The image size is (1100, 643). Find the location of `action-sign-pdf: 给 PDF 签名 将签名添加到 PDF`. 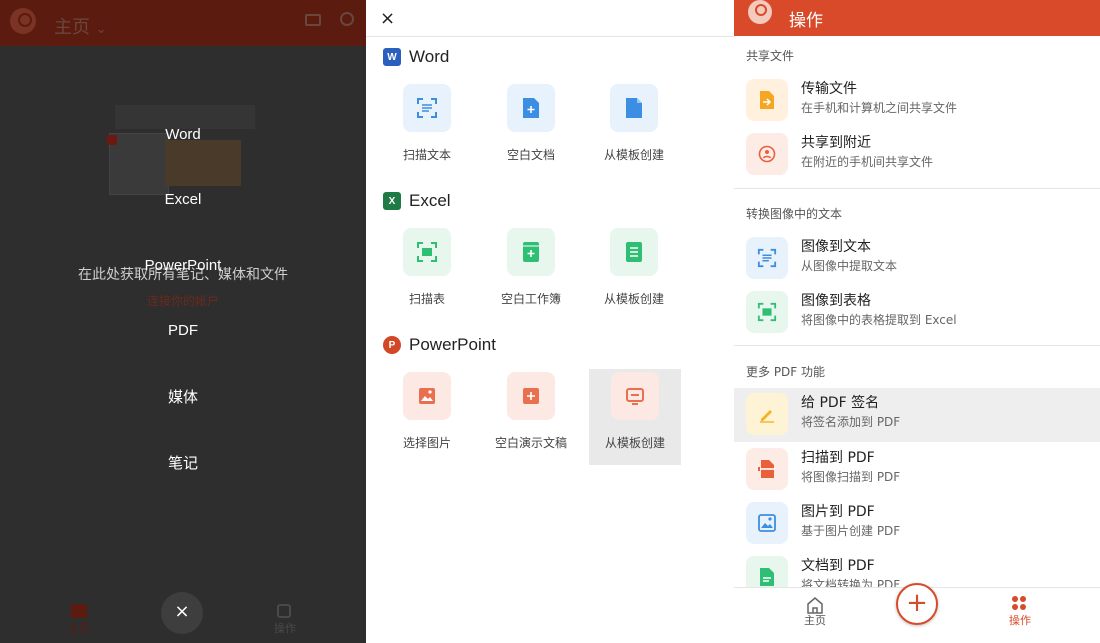

action-sign-pdf: 给 PDF 签名 将签名添加到 PDF is located at coordinates (917, 415).